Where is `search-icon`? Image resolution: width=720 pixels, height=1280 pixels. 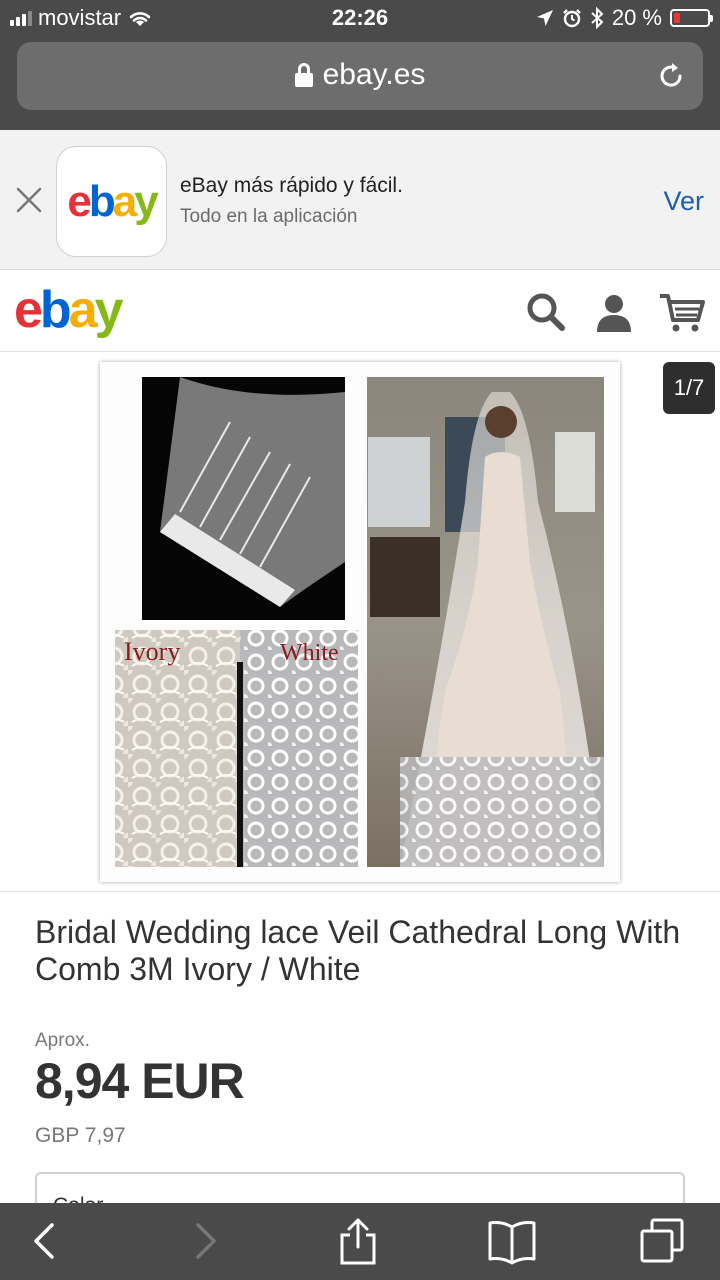
search-icon is located at coordinates (546, 312).